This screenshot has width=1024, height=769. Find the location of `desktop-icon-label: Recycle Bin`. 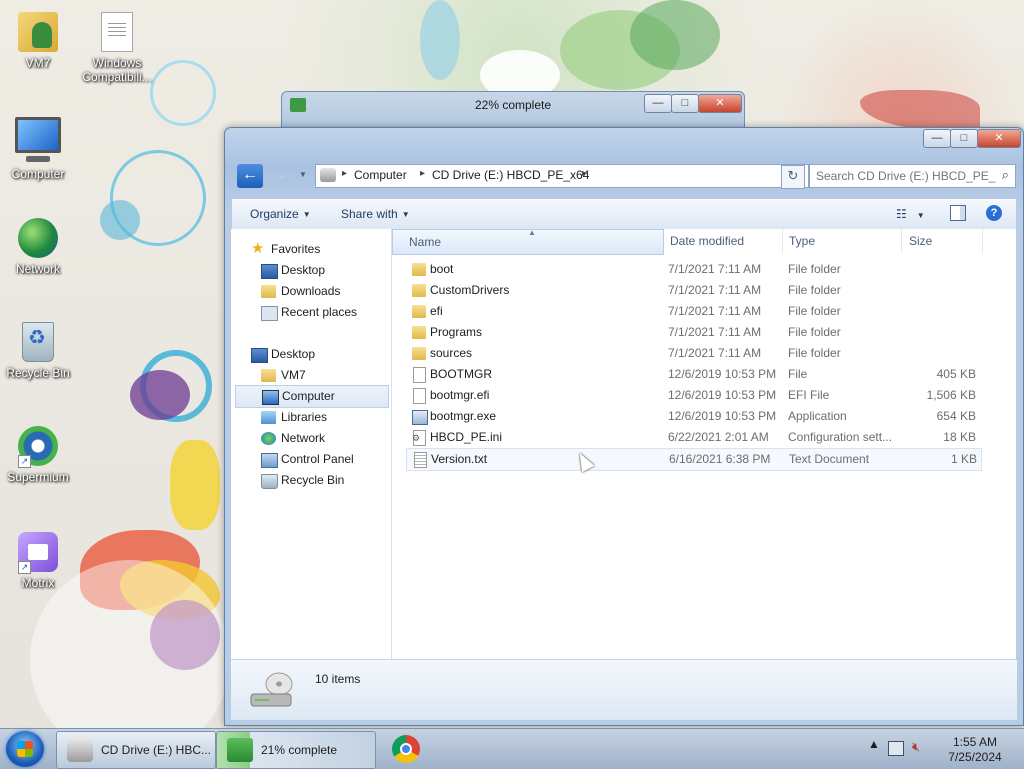

desktop-icon-label: Recycle Bin is located at coordinates (38, 373).